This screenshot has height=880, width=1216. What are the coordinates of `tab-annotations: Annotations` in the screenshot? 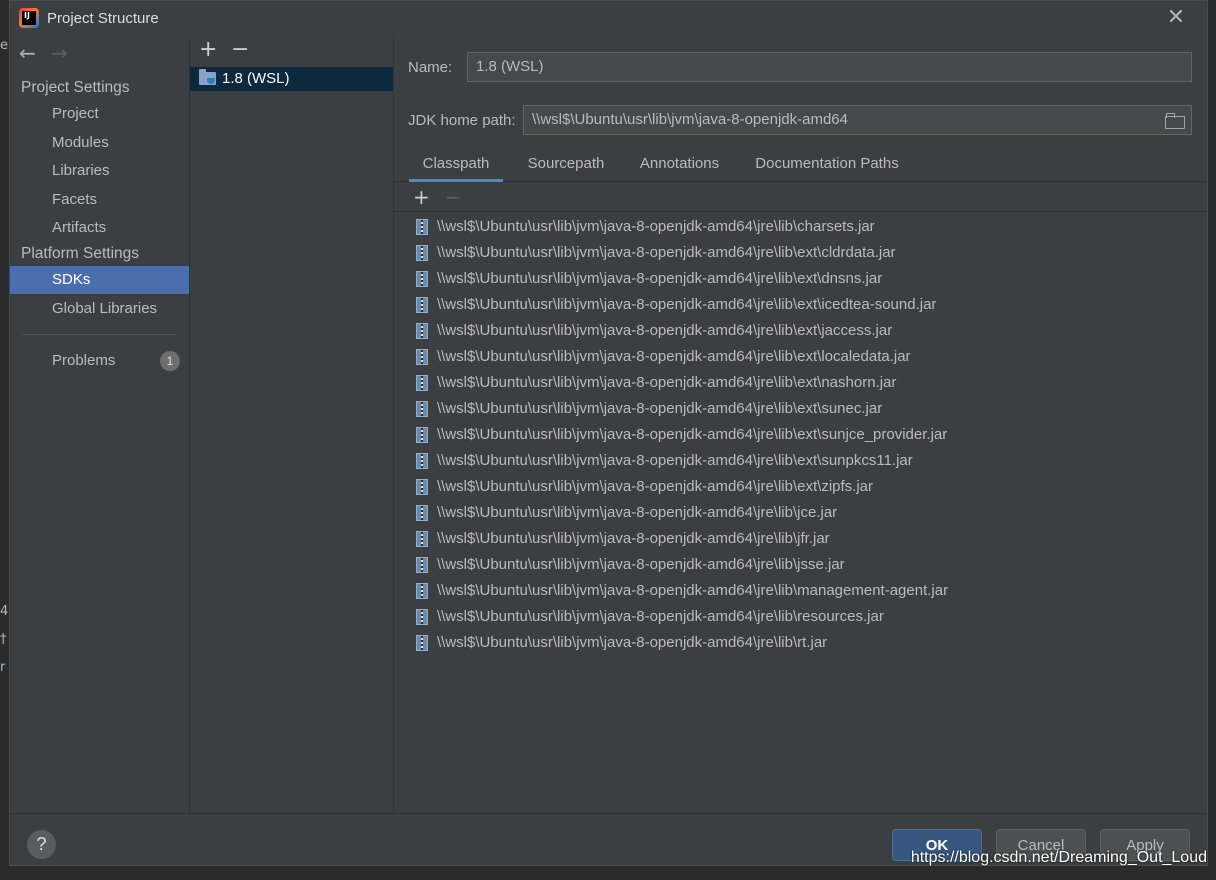 It's located at (679, 167).